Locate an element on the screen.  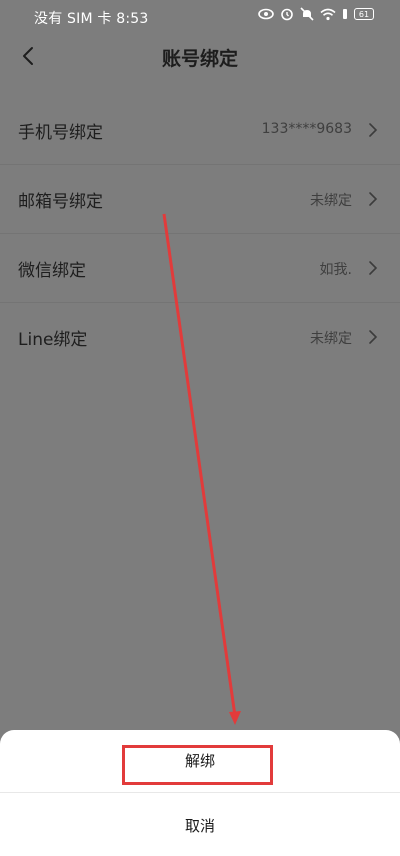
binding-value: 如我. is located at coordinates (335, 270).